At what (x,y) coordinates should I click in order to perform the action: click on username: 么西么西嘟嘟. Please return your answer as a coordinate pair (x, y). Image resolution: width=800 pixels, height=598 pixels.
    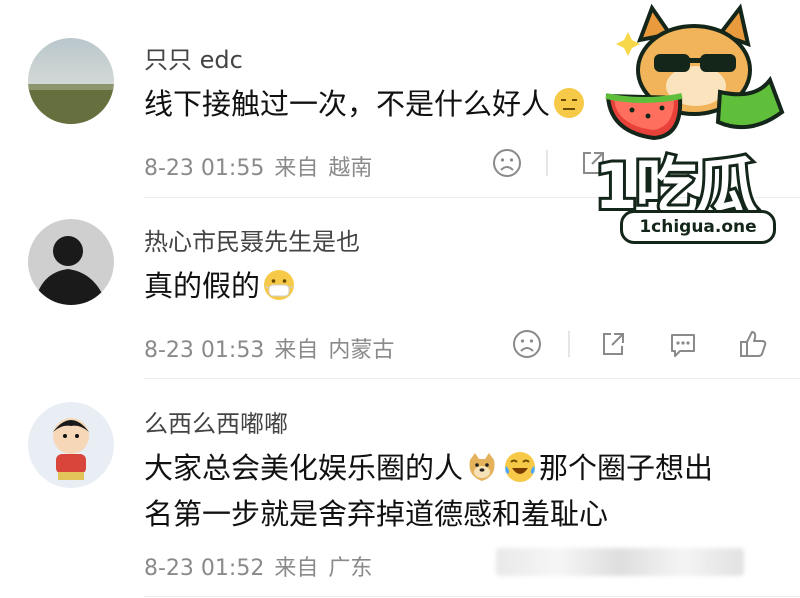
    Looking at the image, I should click on (216, 421).